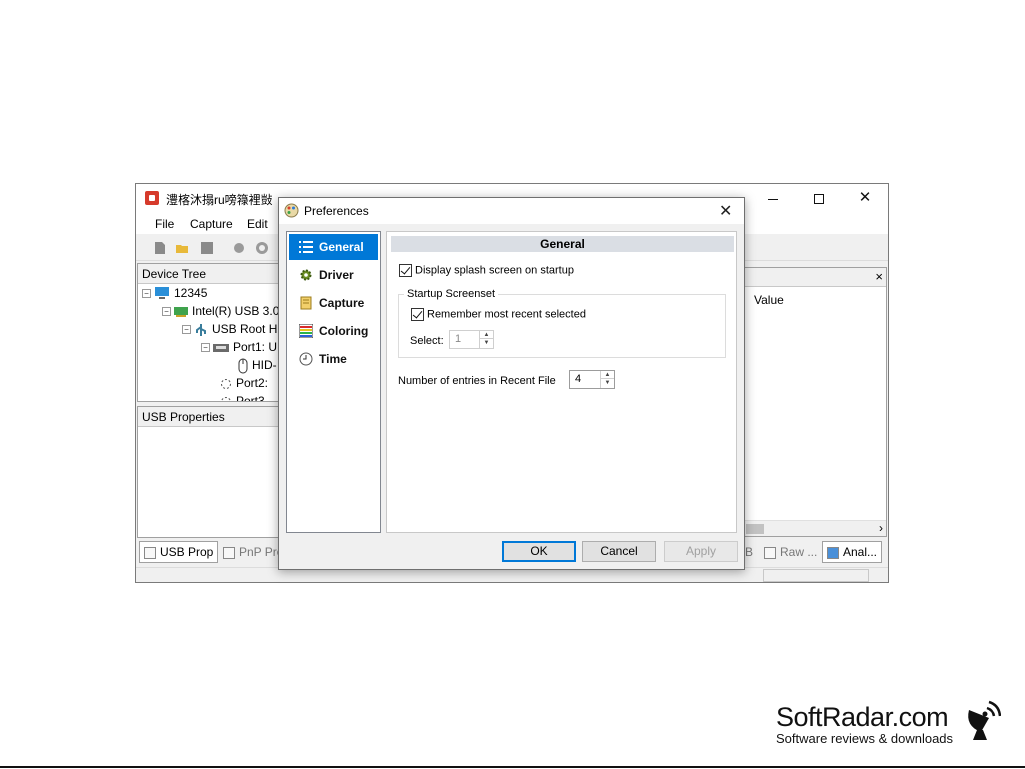 This screenshot has height=769, width=1025. What do you see at coordinates (769, 300) in the screenshot?
I see `value-column-header: Value` at bounding box center [769, 300].